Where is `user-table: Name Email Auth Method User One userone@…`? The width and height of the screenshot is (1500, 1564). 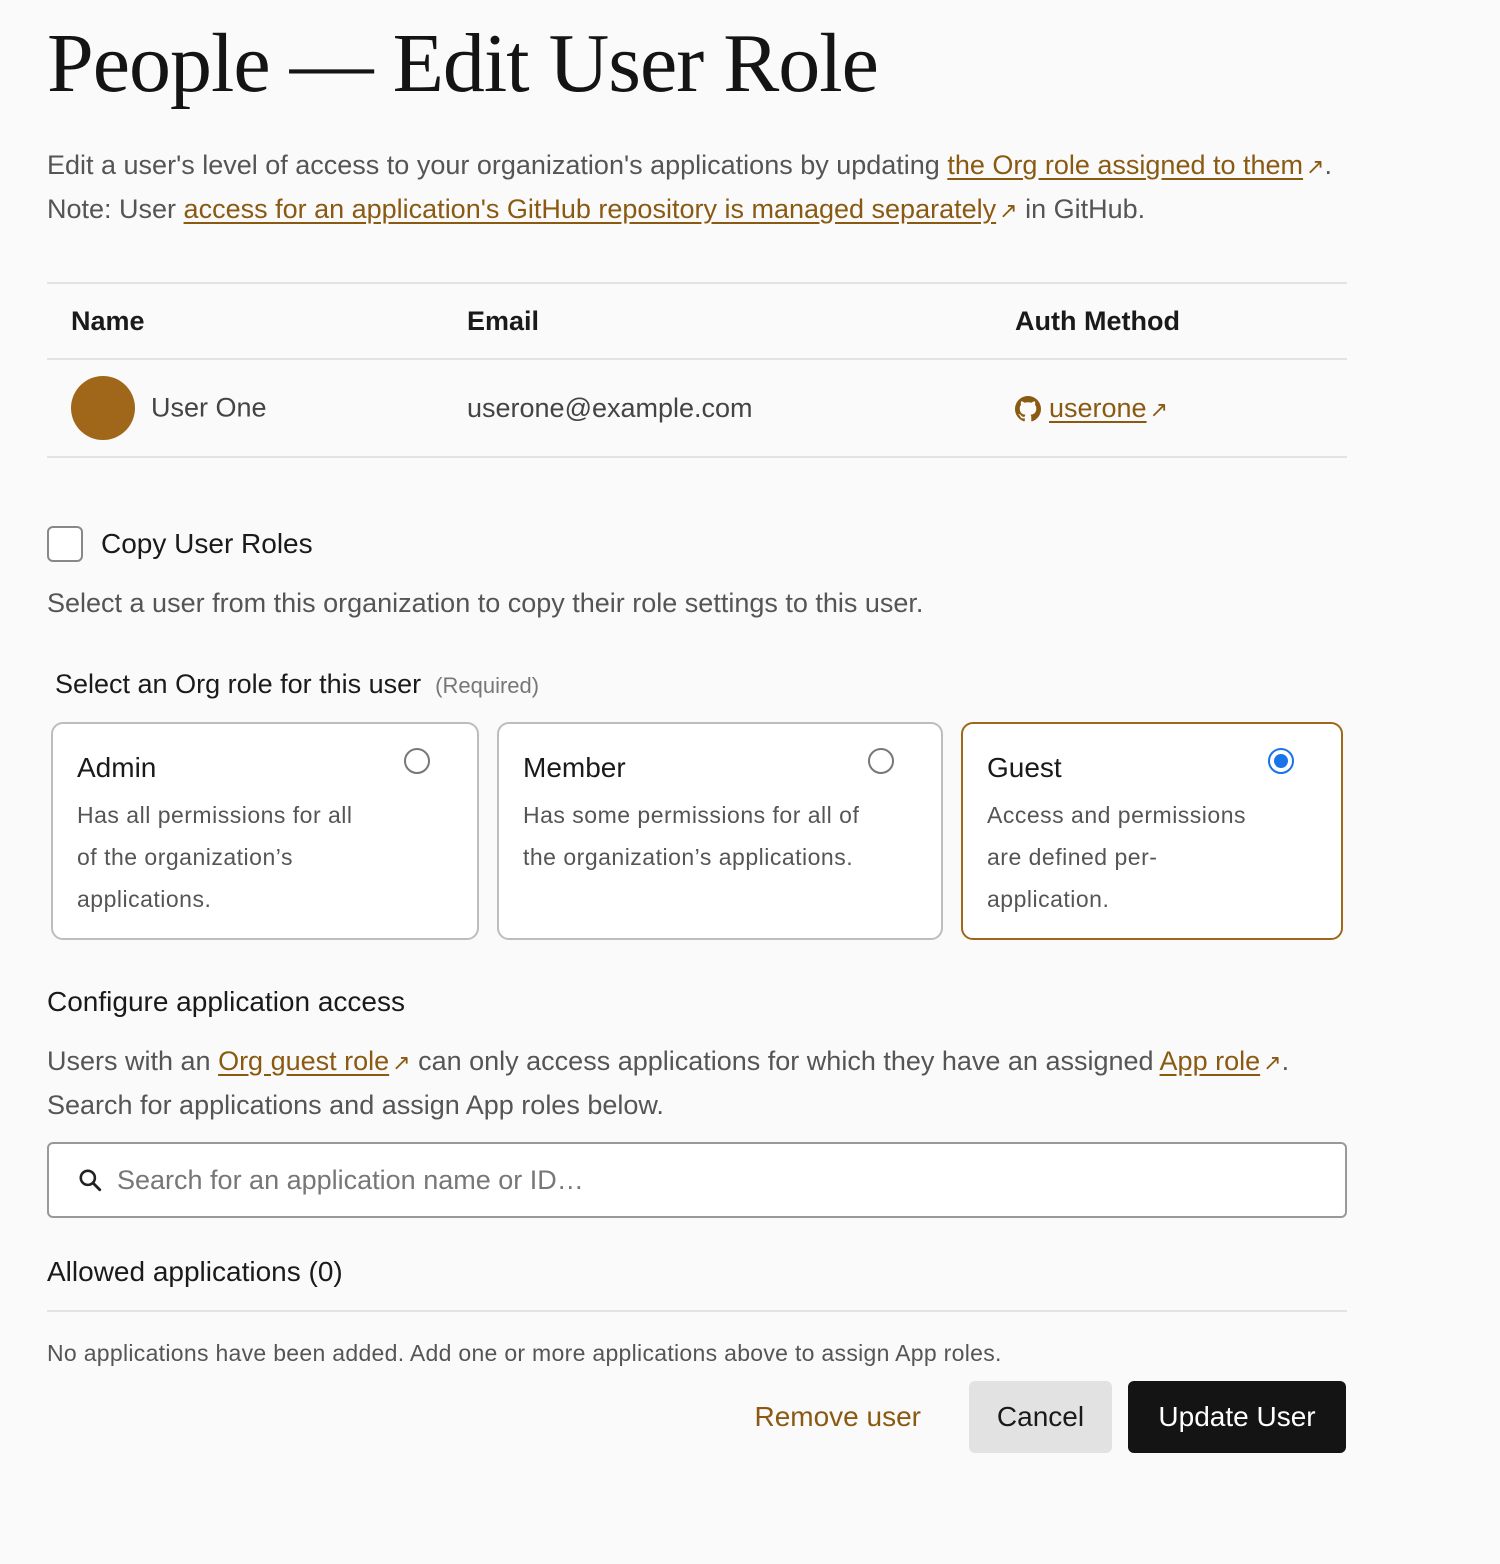
user-table: Name Email Auth Method User One userone@… is located at coordinates (697, 370).